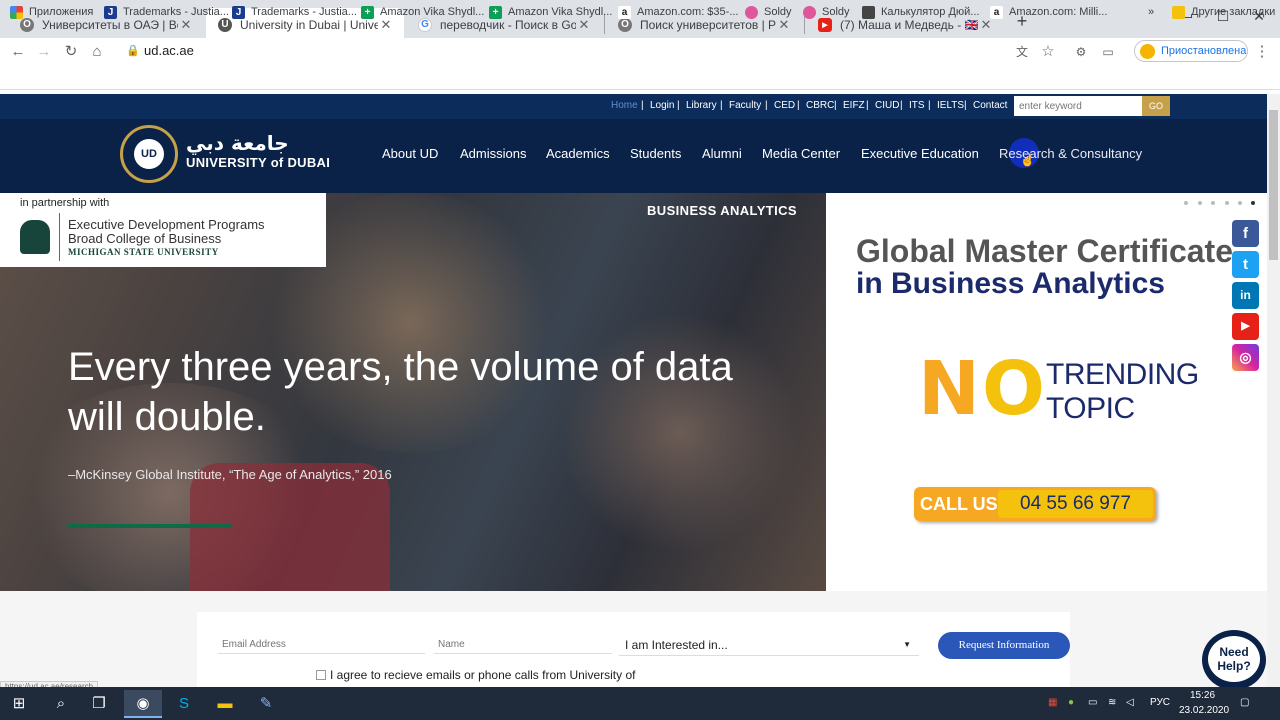 The height and width of the screenshot is (720, 1280). Describe the element at coordinates (1022, 52) in the screenshot. I see `translate-icon: 文` at that location.